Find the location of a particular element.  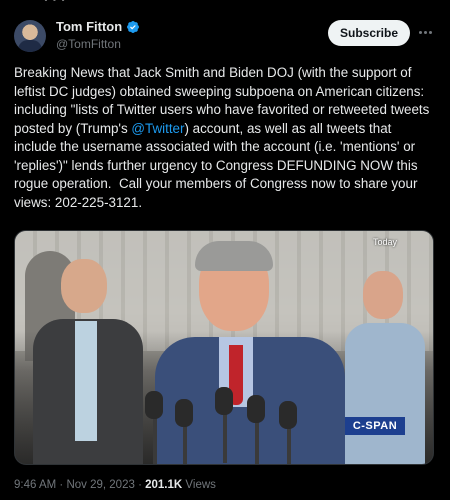

verified-badge-icon is located at coordinates (133, 26).